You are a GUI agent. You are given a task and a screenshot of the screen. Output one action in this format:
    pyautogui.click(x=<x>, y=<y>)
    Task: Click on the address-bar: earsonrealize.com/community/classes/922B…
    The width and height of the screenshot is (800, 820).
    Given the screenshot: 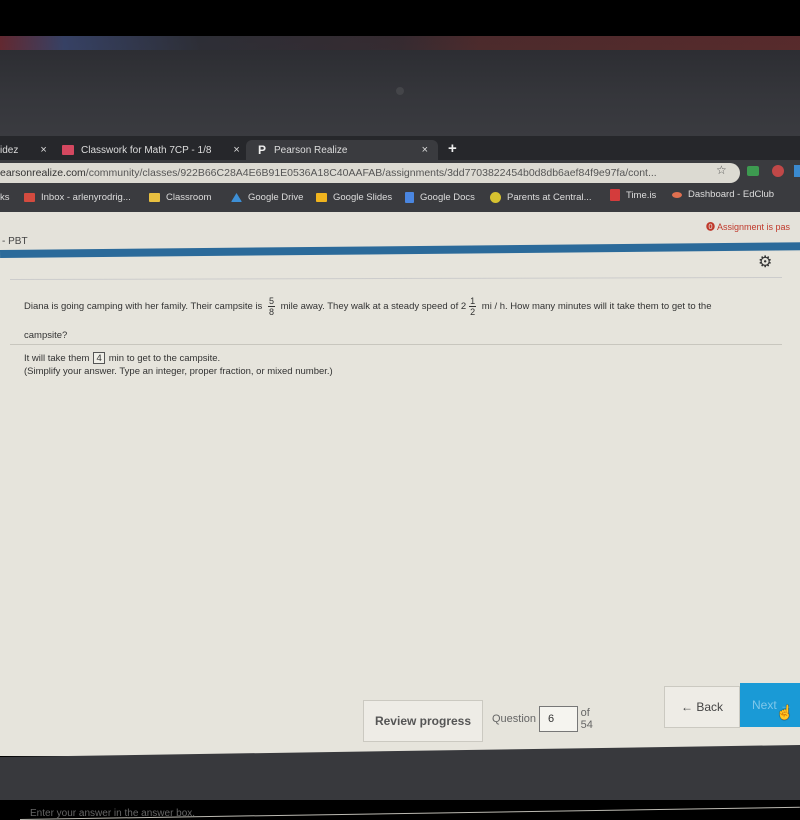 What is the action you would take?
    pyautogui.click(x=370, y=173)
    